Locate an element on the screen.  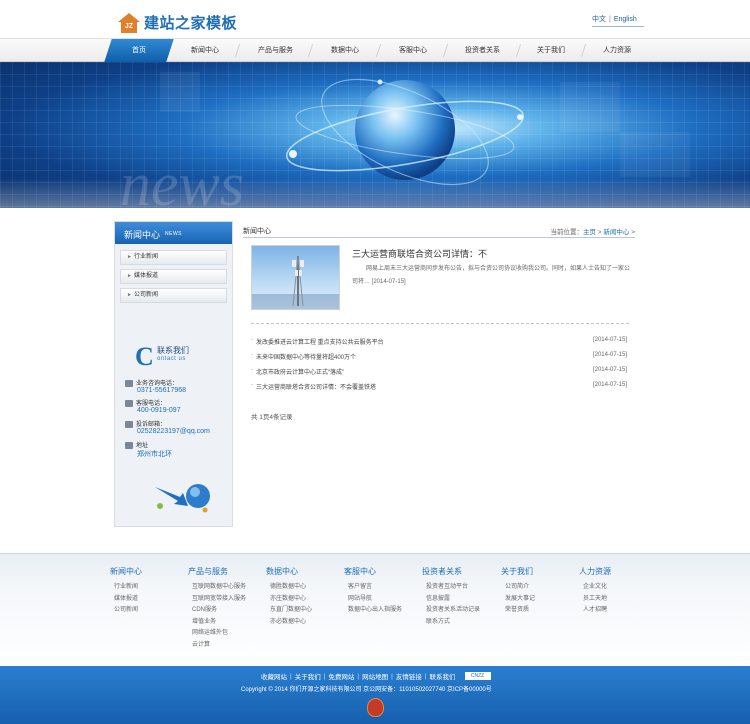
footer-link: 东直门数据中心 is located at coordinates (289, 611).